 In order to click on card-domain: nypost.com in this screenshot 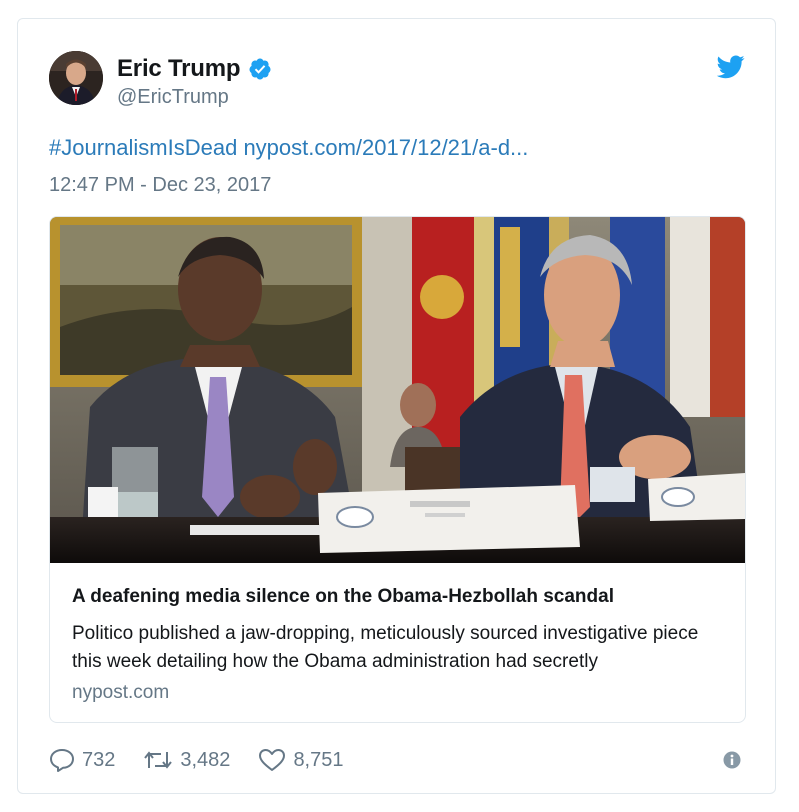, I will do `click(121, 692)`.